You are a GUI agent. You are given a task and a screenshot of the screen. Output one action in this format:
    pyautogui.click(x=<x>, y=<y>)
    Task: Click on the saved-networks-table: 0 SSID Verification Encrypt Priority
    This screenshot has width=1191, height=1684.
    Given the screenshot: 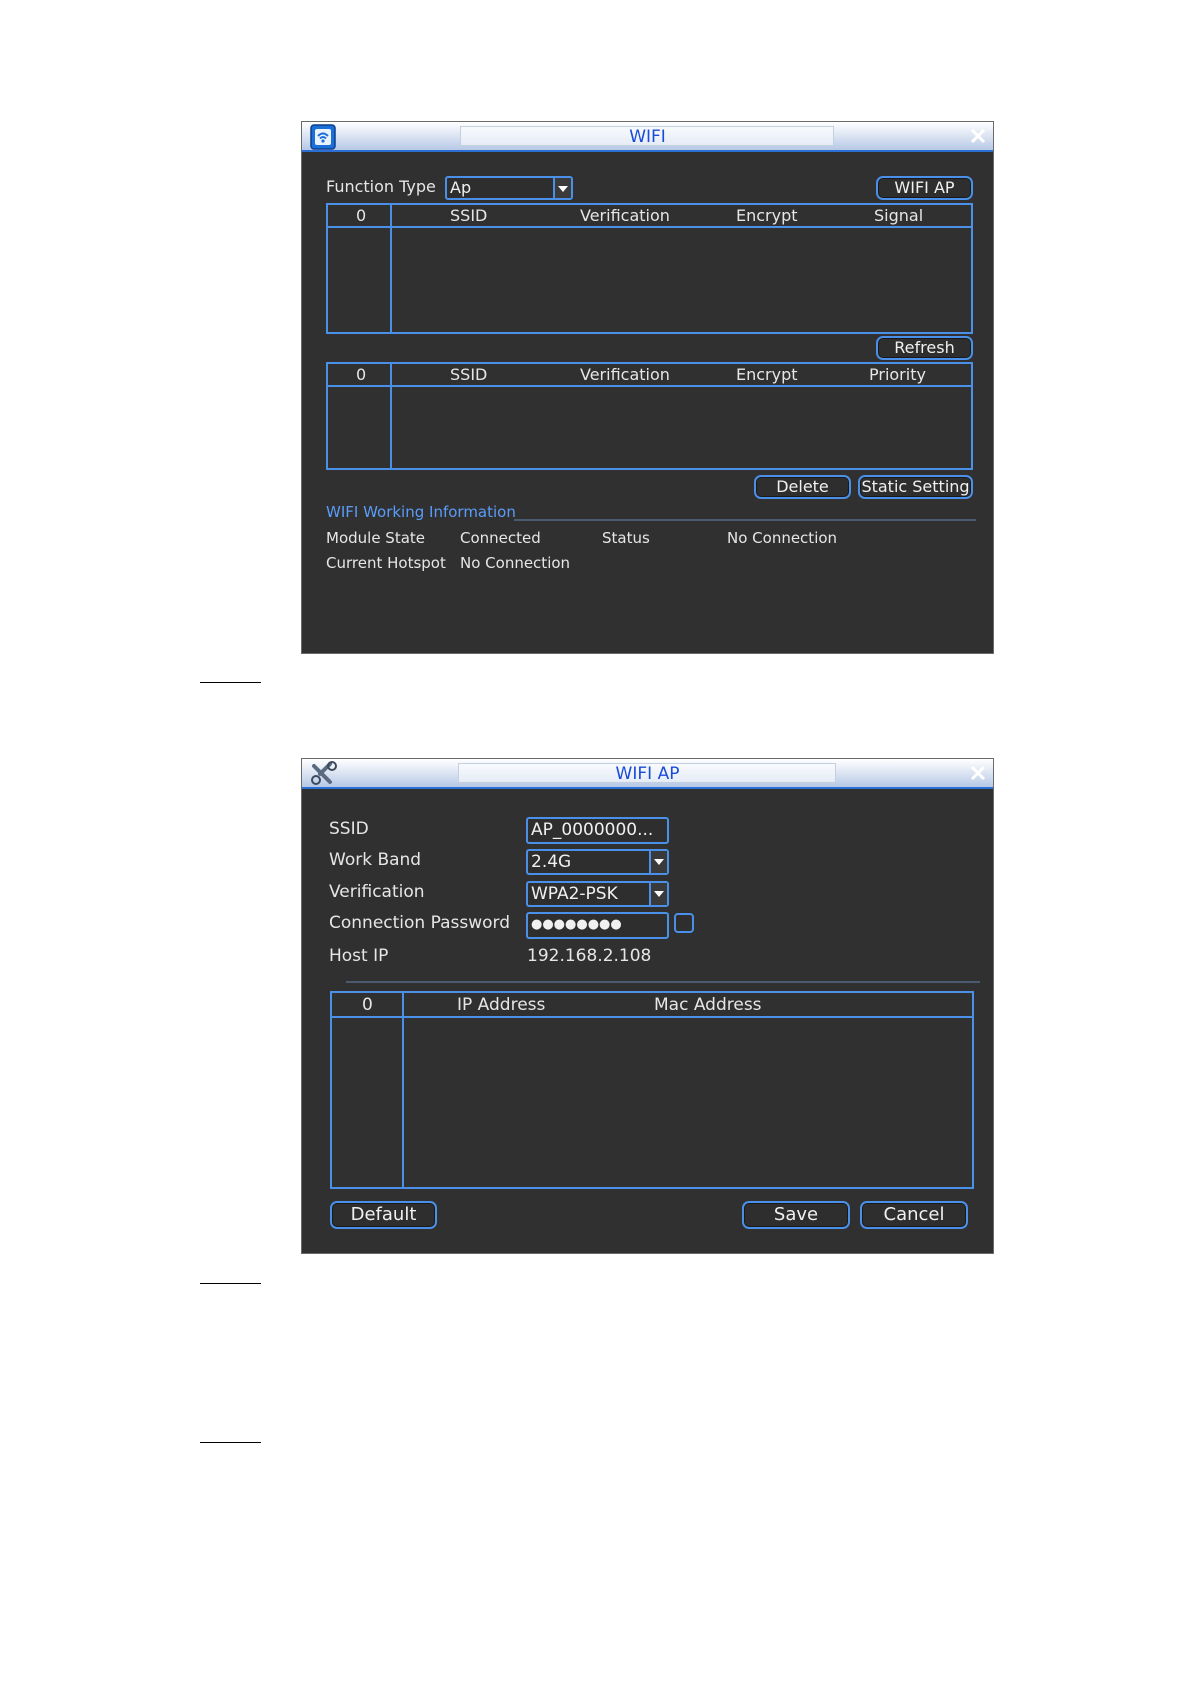 What is the action you would take?
    pyautogui.click(x=649, y=416)
    